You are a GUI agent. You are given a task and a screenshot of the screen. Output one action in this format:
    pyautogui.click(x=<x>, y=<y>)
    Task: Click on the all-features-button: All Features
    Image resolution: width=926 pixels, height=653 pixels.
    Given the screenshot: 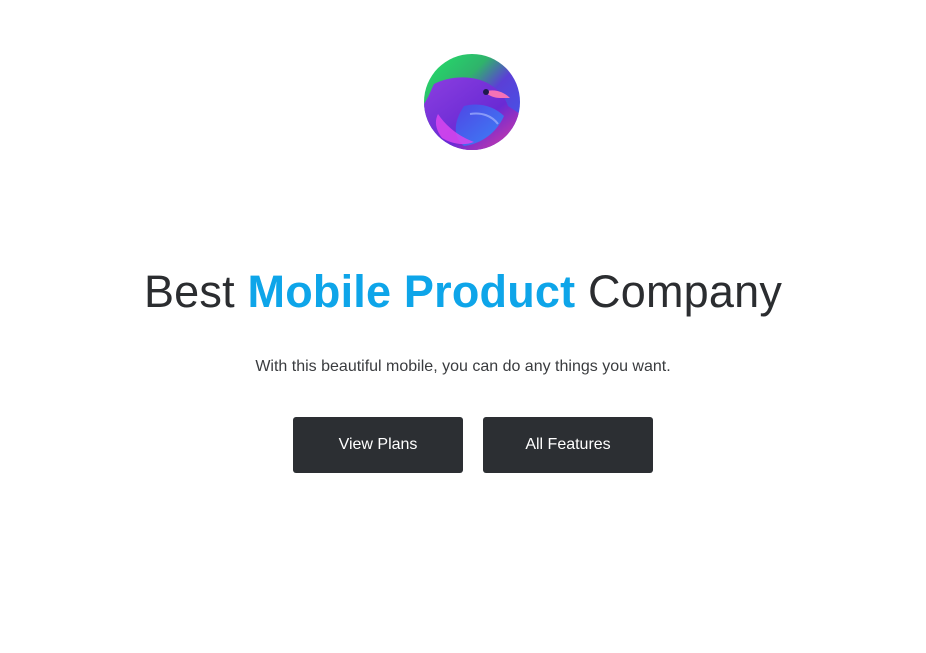 What is the action you would take?
    pyautogui.click(x=568, y=445)
    